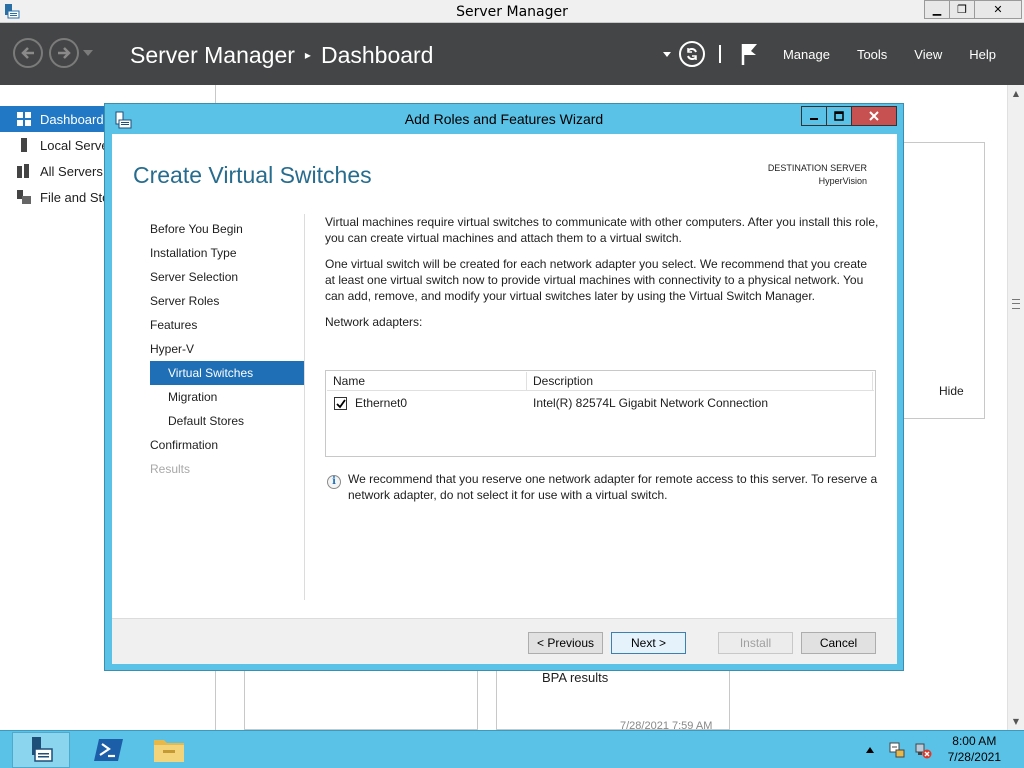 This screenshot has height=768, width=1024. Describe the element at coordinates (998, 9) in the screenshot. I see `close-button: ✕` at that location.